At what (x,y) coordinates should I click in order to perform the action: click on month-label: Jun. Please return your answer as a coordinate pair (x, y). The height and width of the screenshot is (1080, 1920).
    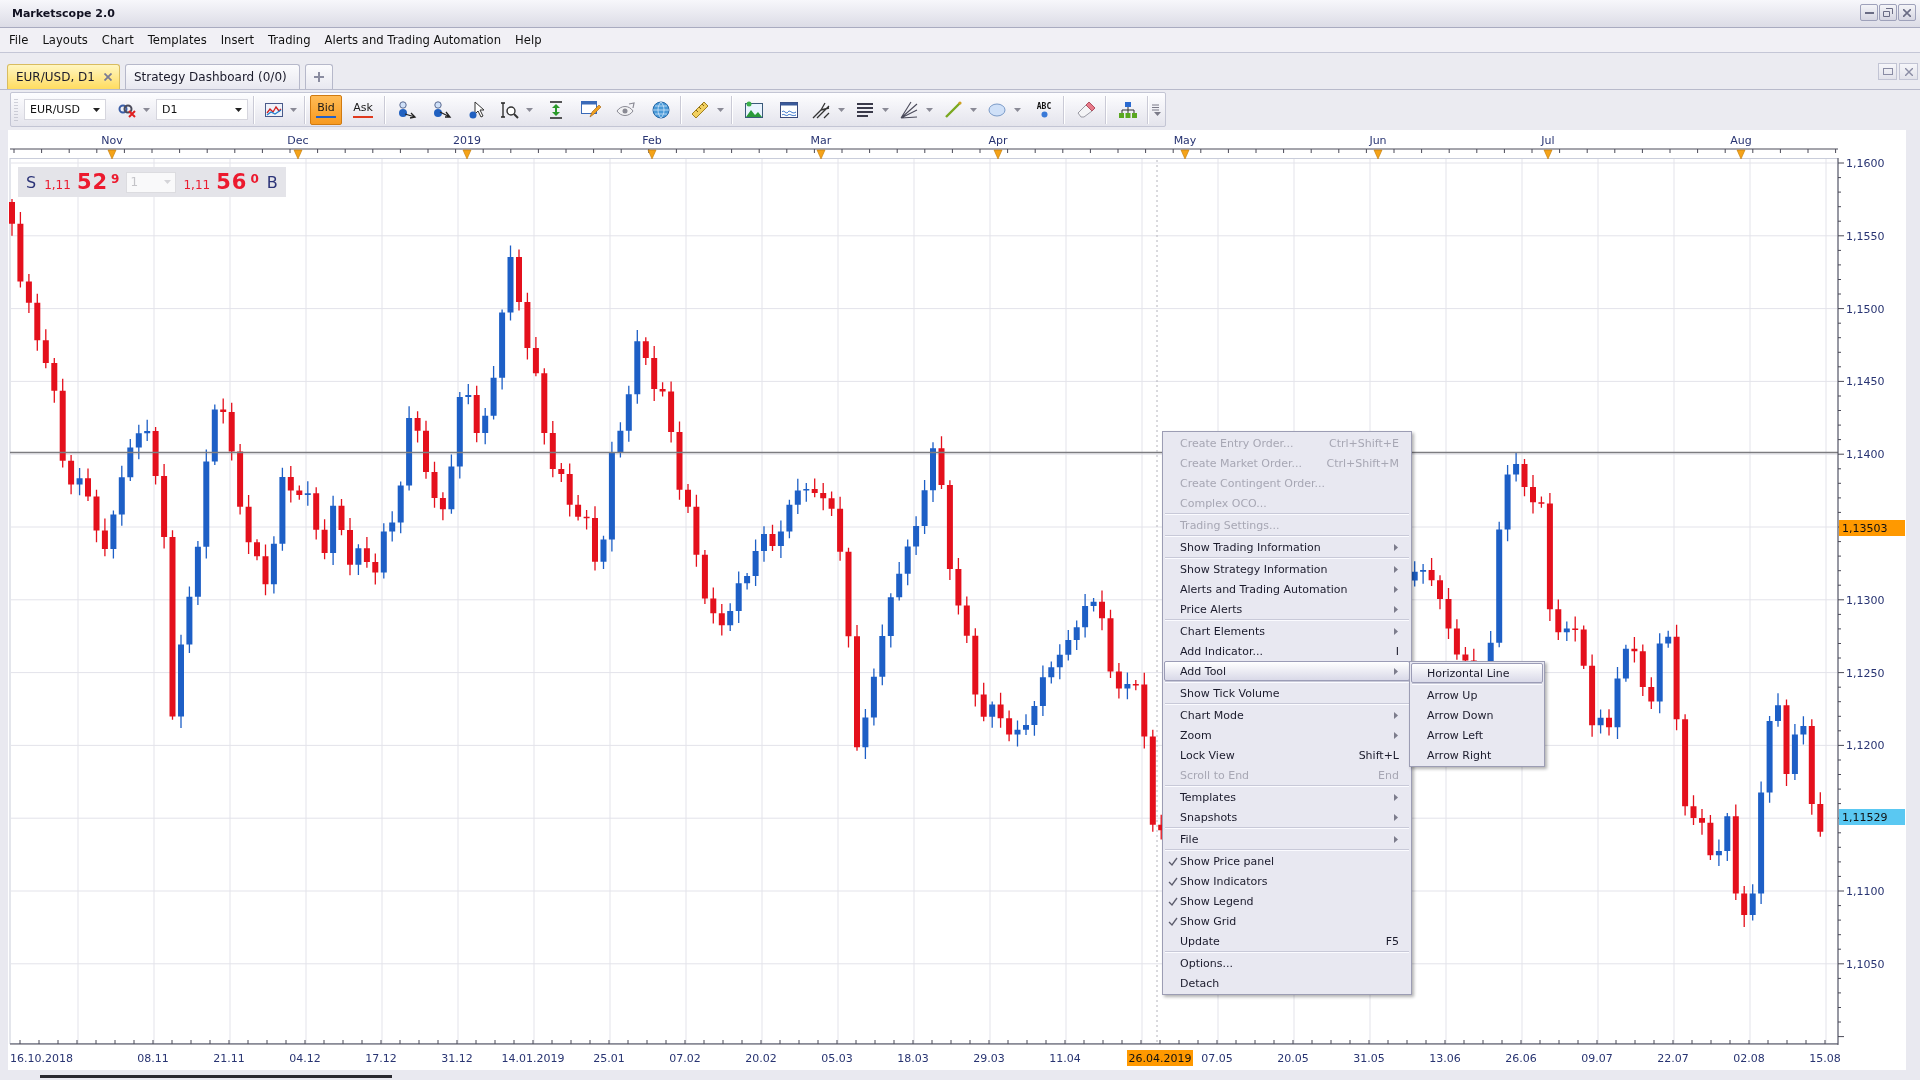
    Looking at the image, I should click on (1378, 140).